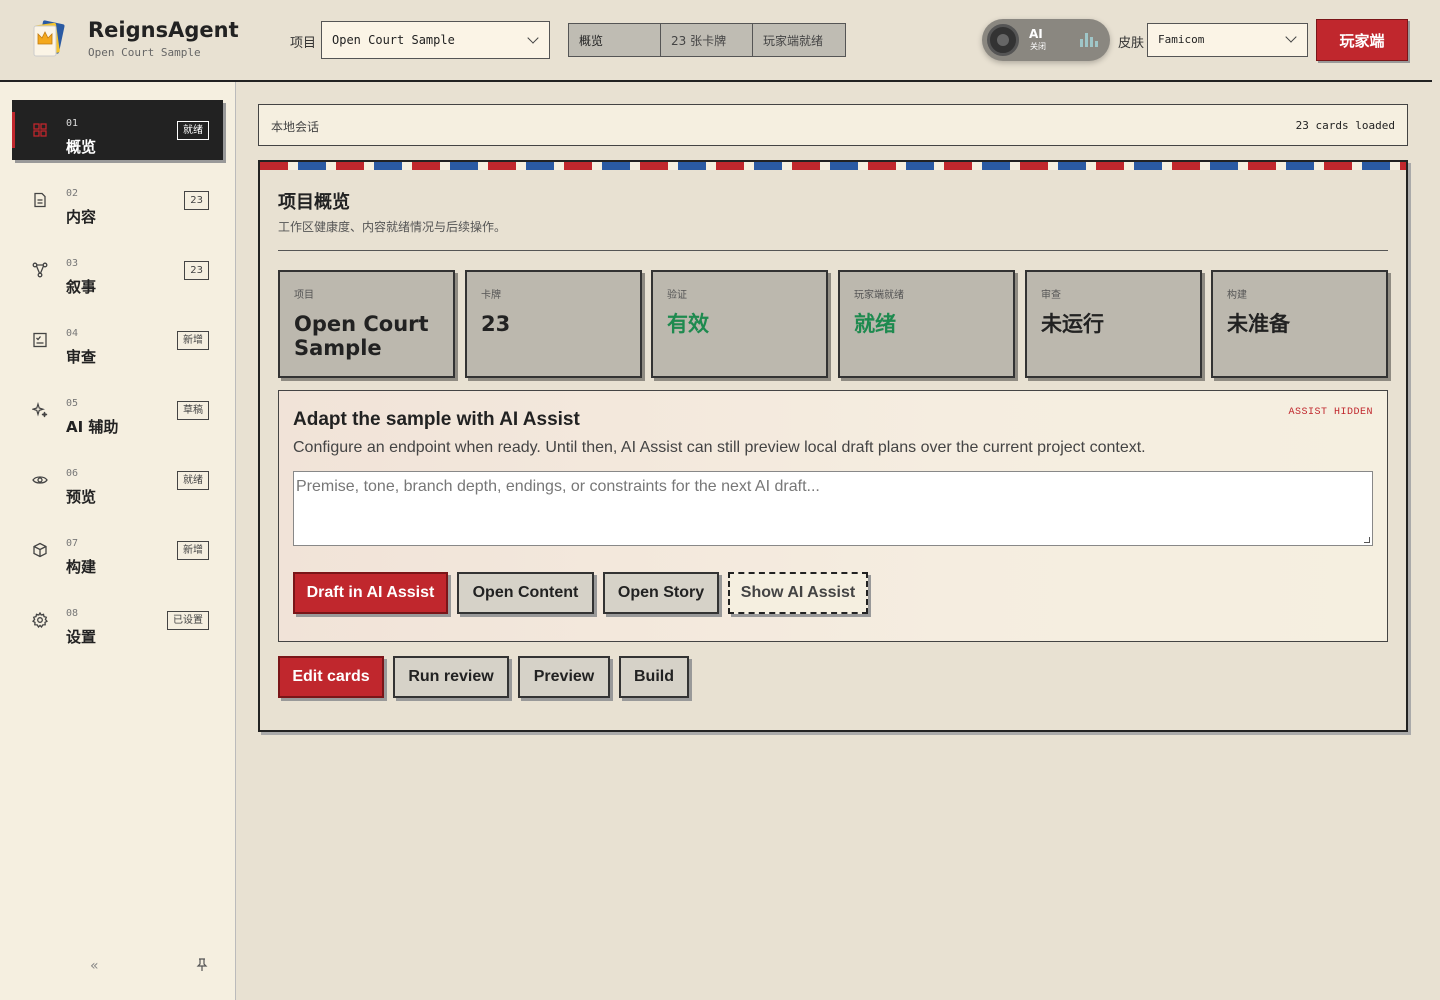 Image resolution: width=1440 pixels, height=1000 pixels. I want to click on status-player-ready: 玩家端就绪, so click(799, 40).